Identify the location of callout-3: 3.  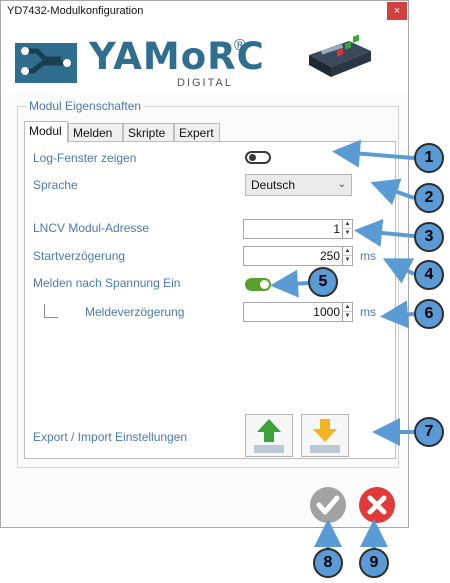
(429, 237).